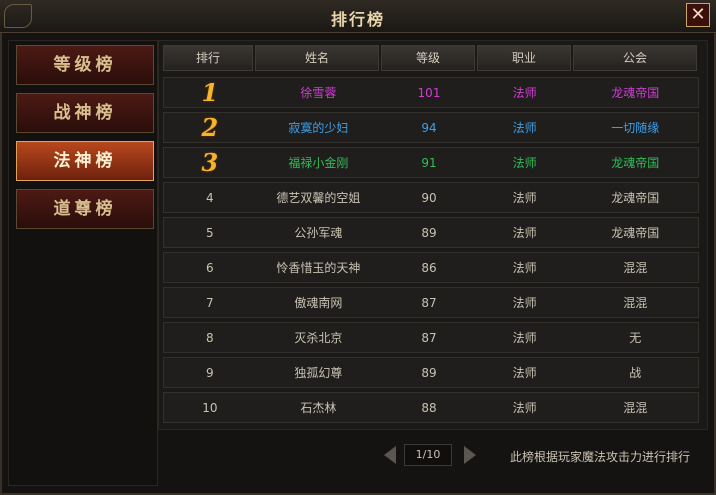 This screenshot has width=716, height=495. Describe the element at coordinates (210, 302) in the screenshot. I see `rank-cell: 7` at that location.